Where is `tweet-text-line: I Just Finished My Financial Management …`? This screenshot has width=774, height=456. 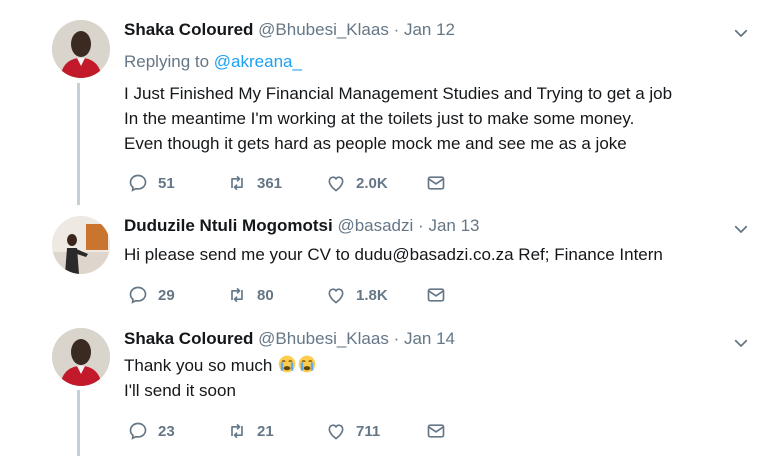
tweet-text-line: I Just Finished My Financial Management … is located at coordinates (398, 93).